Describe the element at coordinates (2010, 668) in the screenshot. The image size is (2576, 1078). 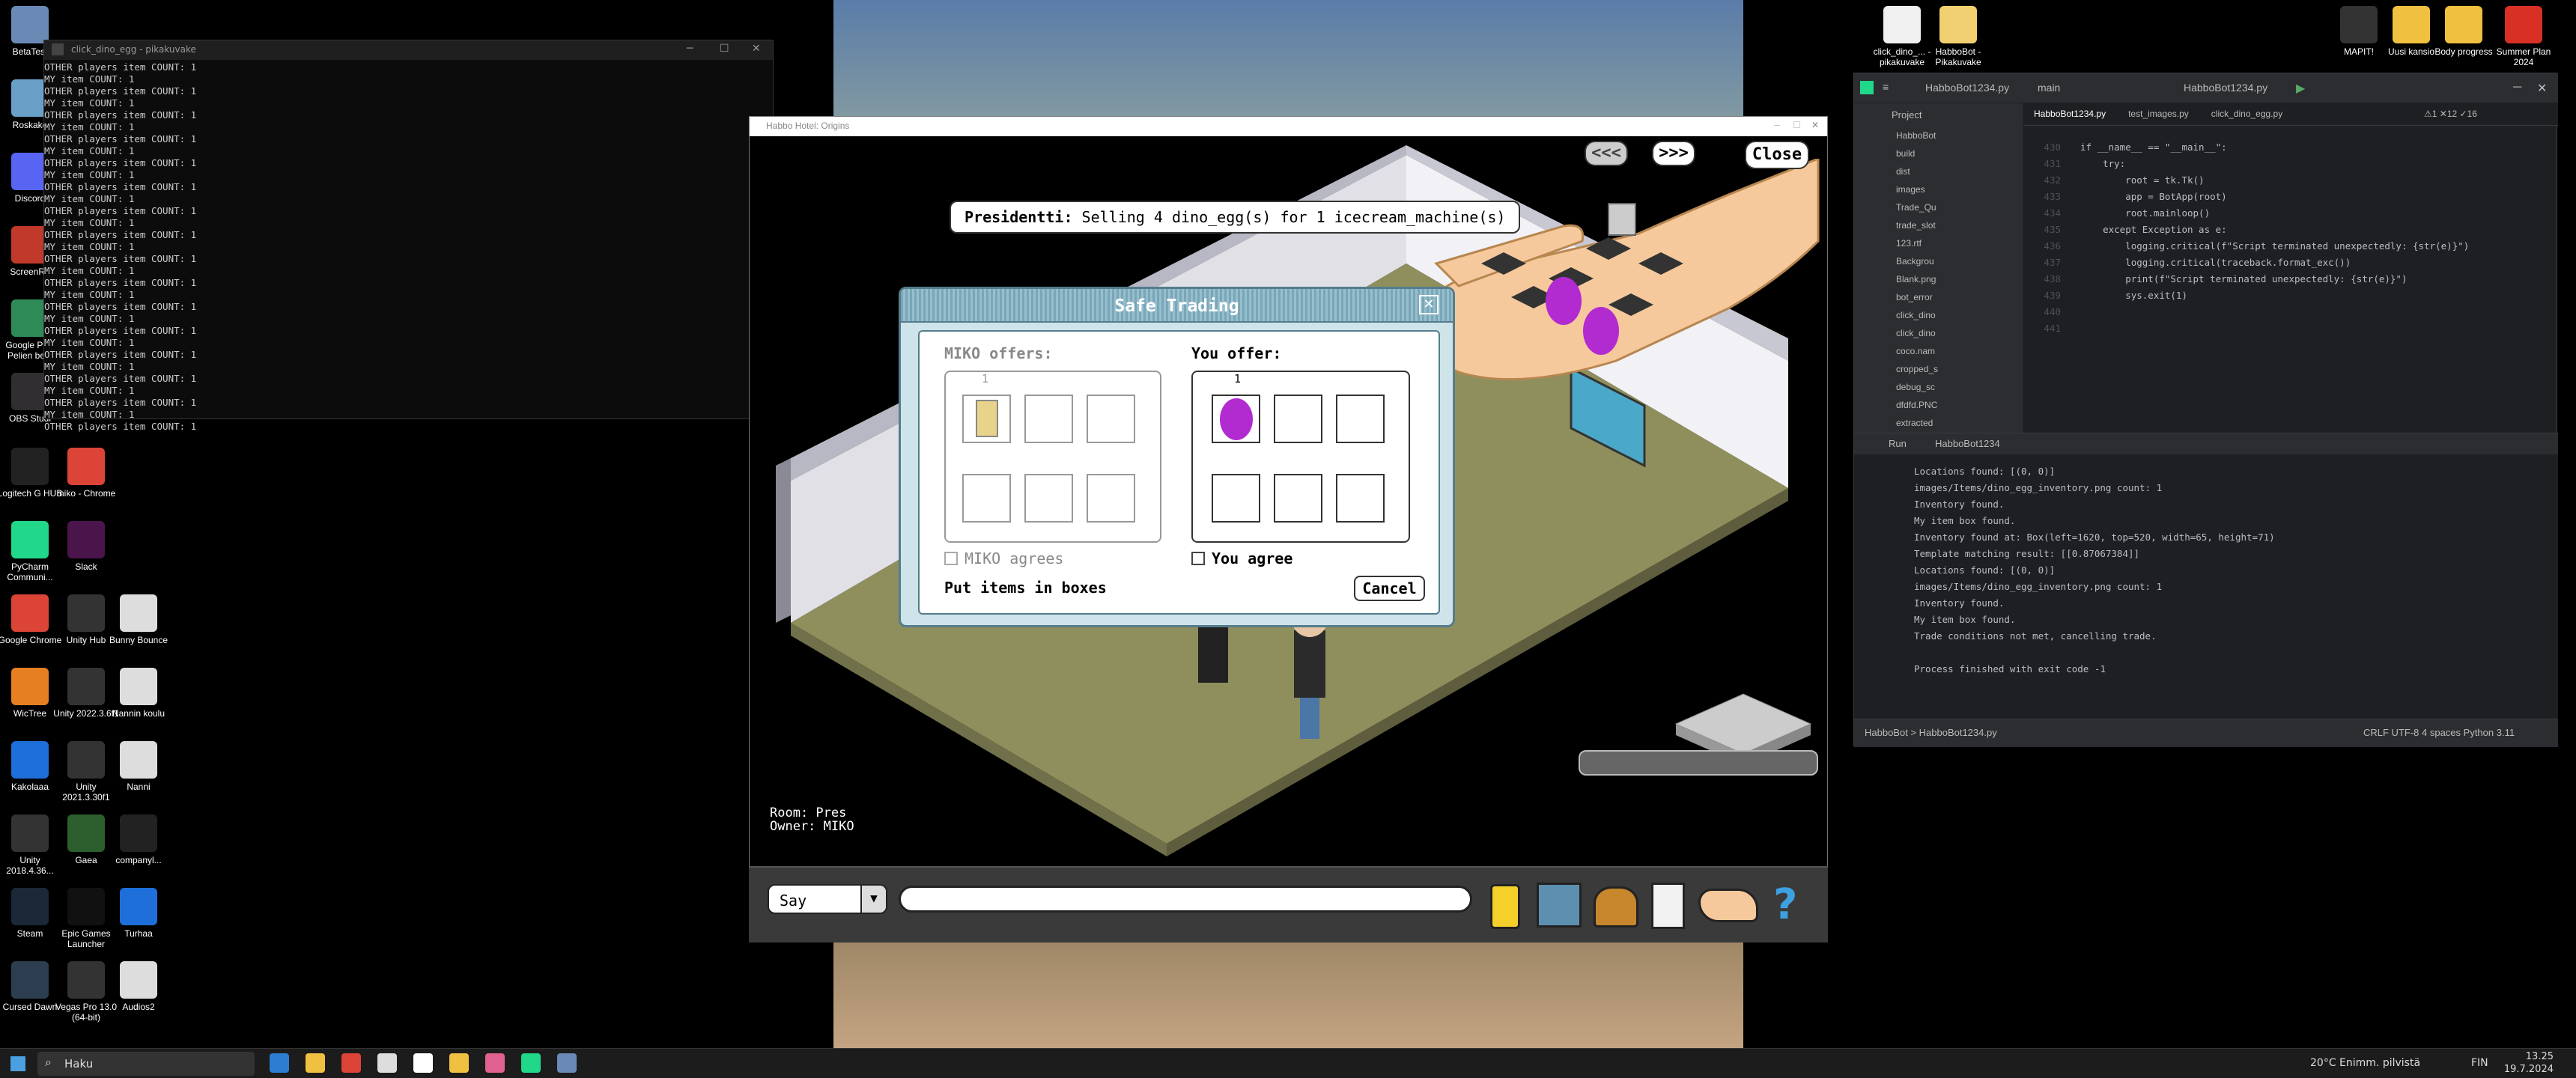
I see `run-output-line: Process finished with exit code -1` at that location.